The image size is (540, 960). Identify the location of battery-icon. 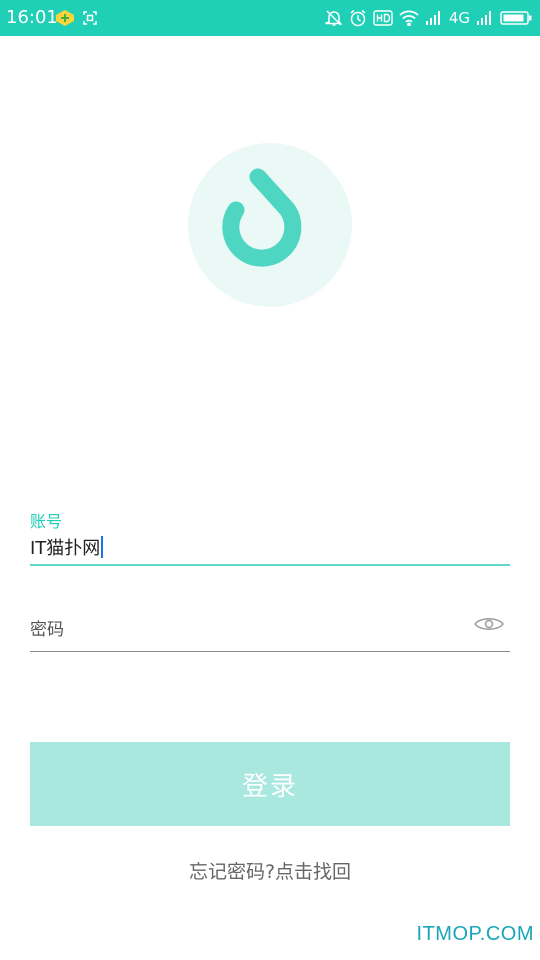
(516, 18).